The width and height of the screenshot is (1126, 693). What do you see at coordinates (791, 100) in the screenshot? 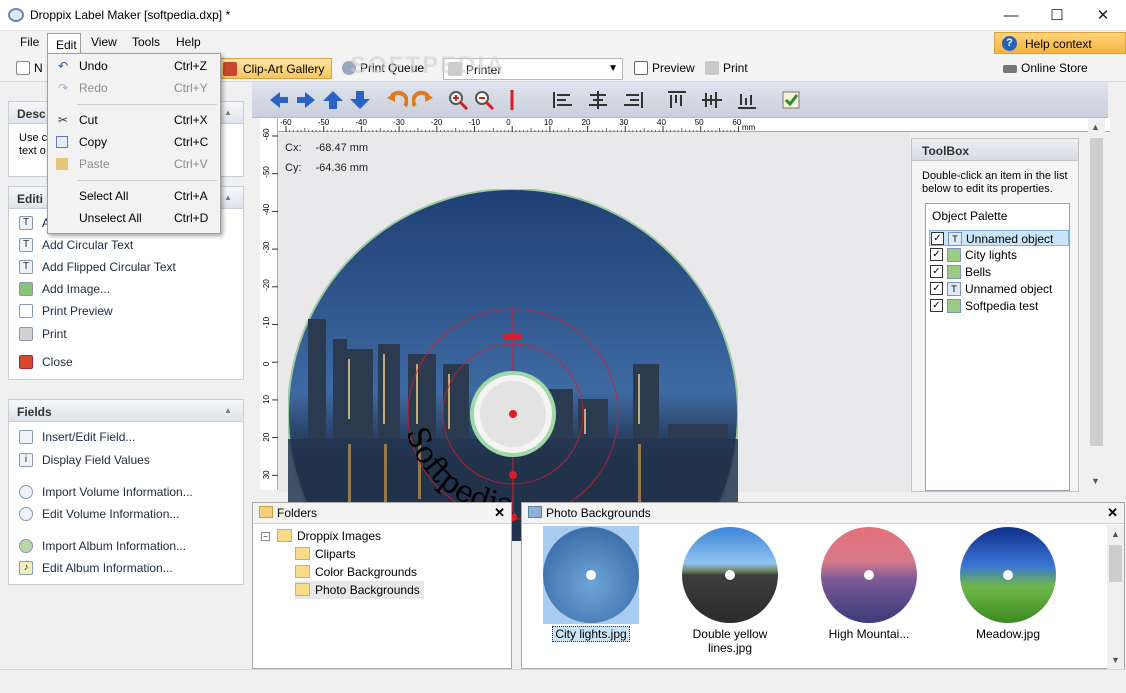
I see `check-properties-icon` at bounding box center [791, 100].